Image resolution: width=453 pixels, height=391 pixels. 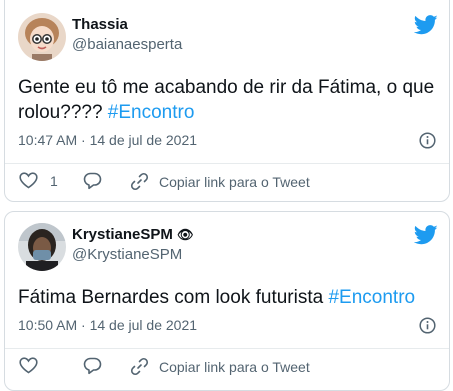 I want to click on like-button: 1, so click(x=38, y=180).